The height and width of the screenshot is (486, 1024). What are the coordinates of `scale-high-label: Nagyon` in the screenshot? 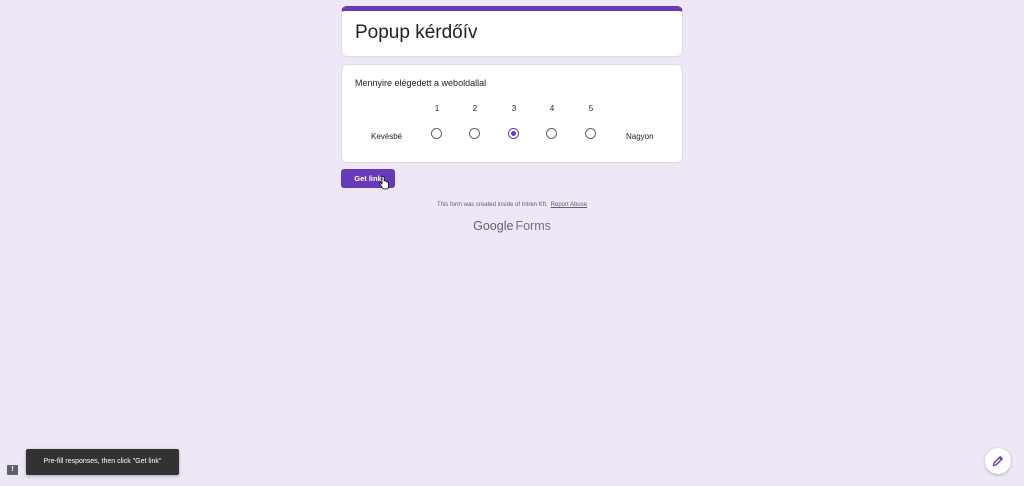 It's located at (640, 136).